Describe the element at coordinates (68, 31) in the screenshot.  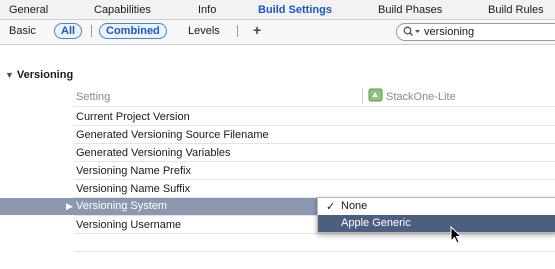
I see `all-filter-button: All` at that location.